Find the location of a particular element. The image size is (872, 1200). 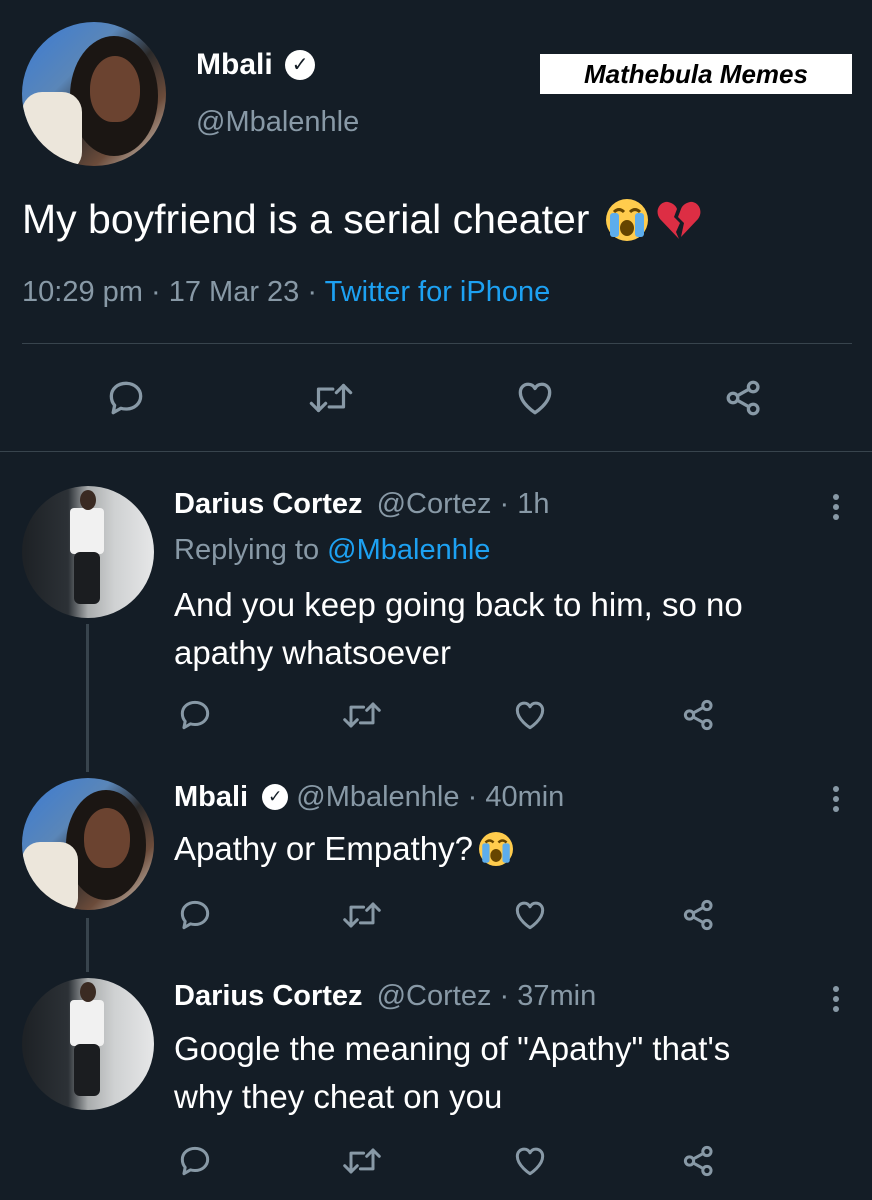

author-name-row: Mbali ✓ is located at coordinates (256, 68).